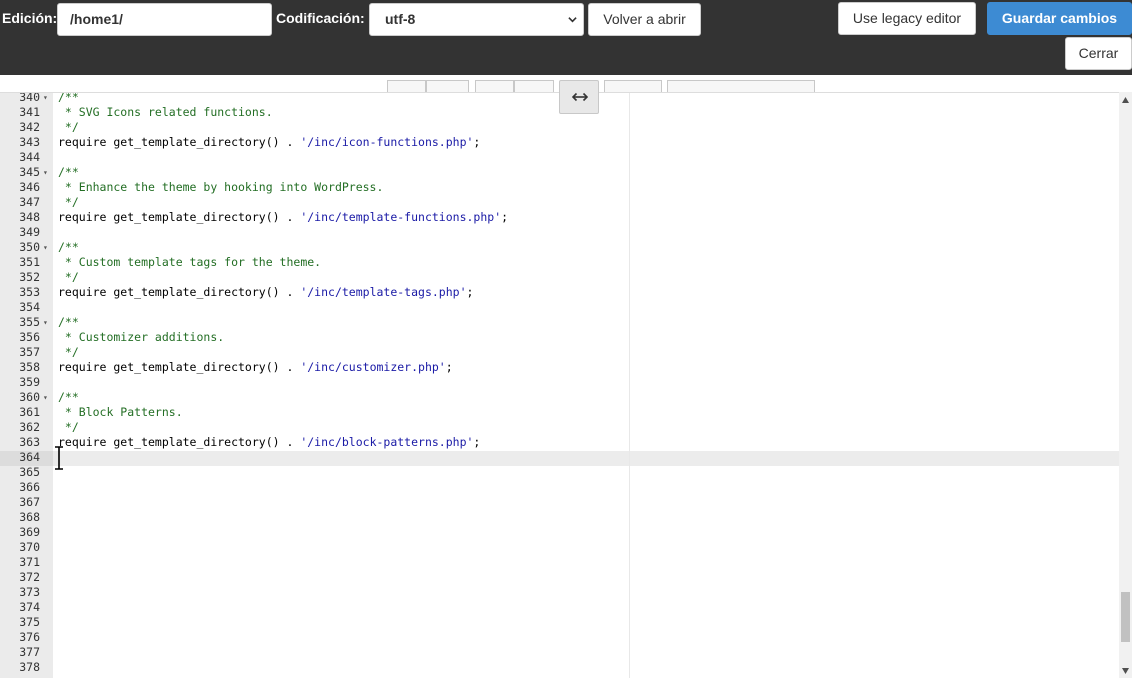 The width and height of the screenshot is (1132, 678). What do you see at coordinates (29, 142) in the screenshot?
I see `line-number: 343` at bounding box center [29, 142].